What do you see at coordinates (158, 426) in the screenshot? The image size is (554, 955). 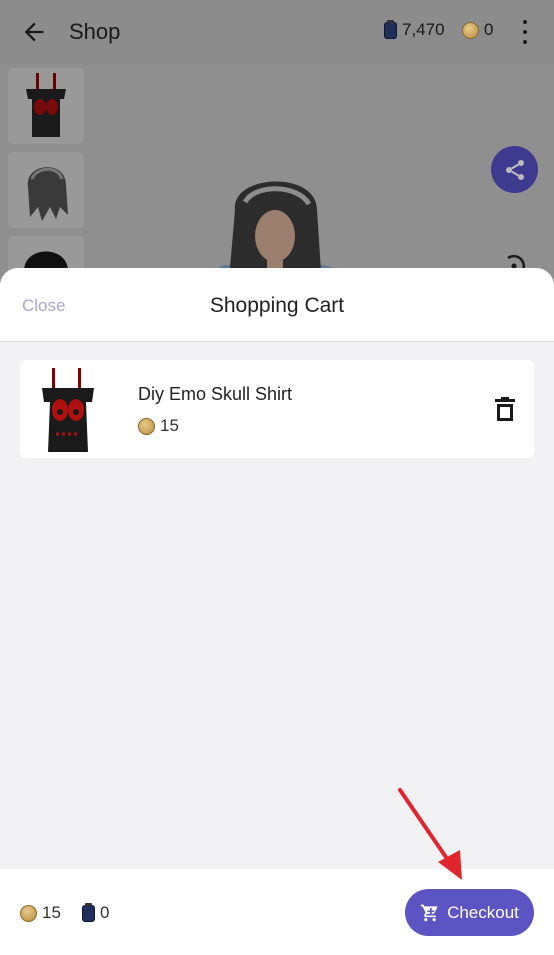 I see `item-price: 15` at bounding box center [158, 426].